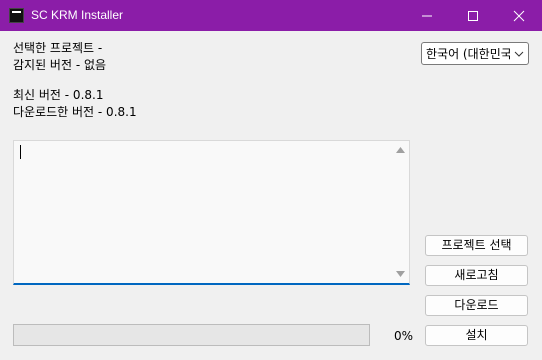  What do you see at coordinates (271, 15) in the screenshot?
I see `title-bar: SC KRM Installer` at bounding box center [271, 15].